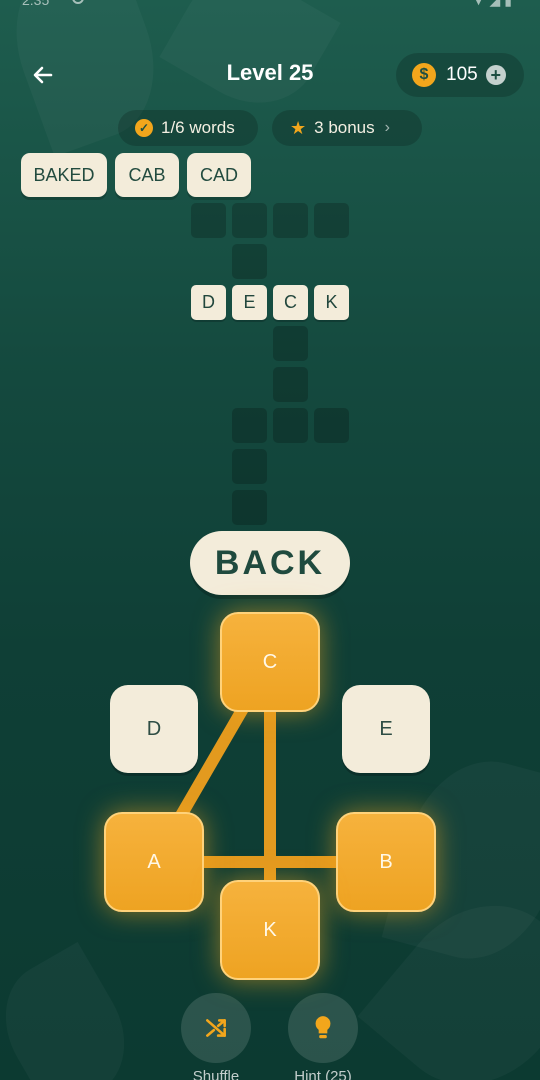 Image resolution: width=540 pixels, height=1080 pixels. What do you see at coordinates (154, 729) in the screenshot?
I see `letter-tile-d: D` at bounding box center [154, 729].